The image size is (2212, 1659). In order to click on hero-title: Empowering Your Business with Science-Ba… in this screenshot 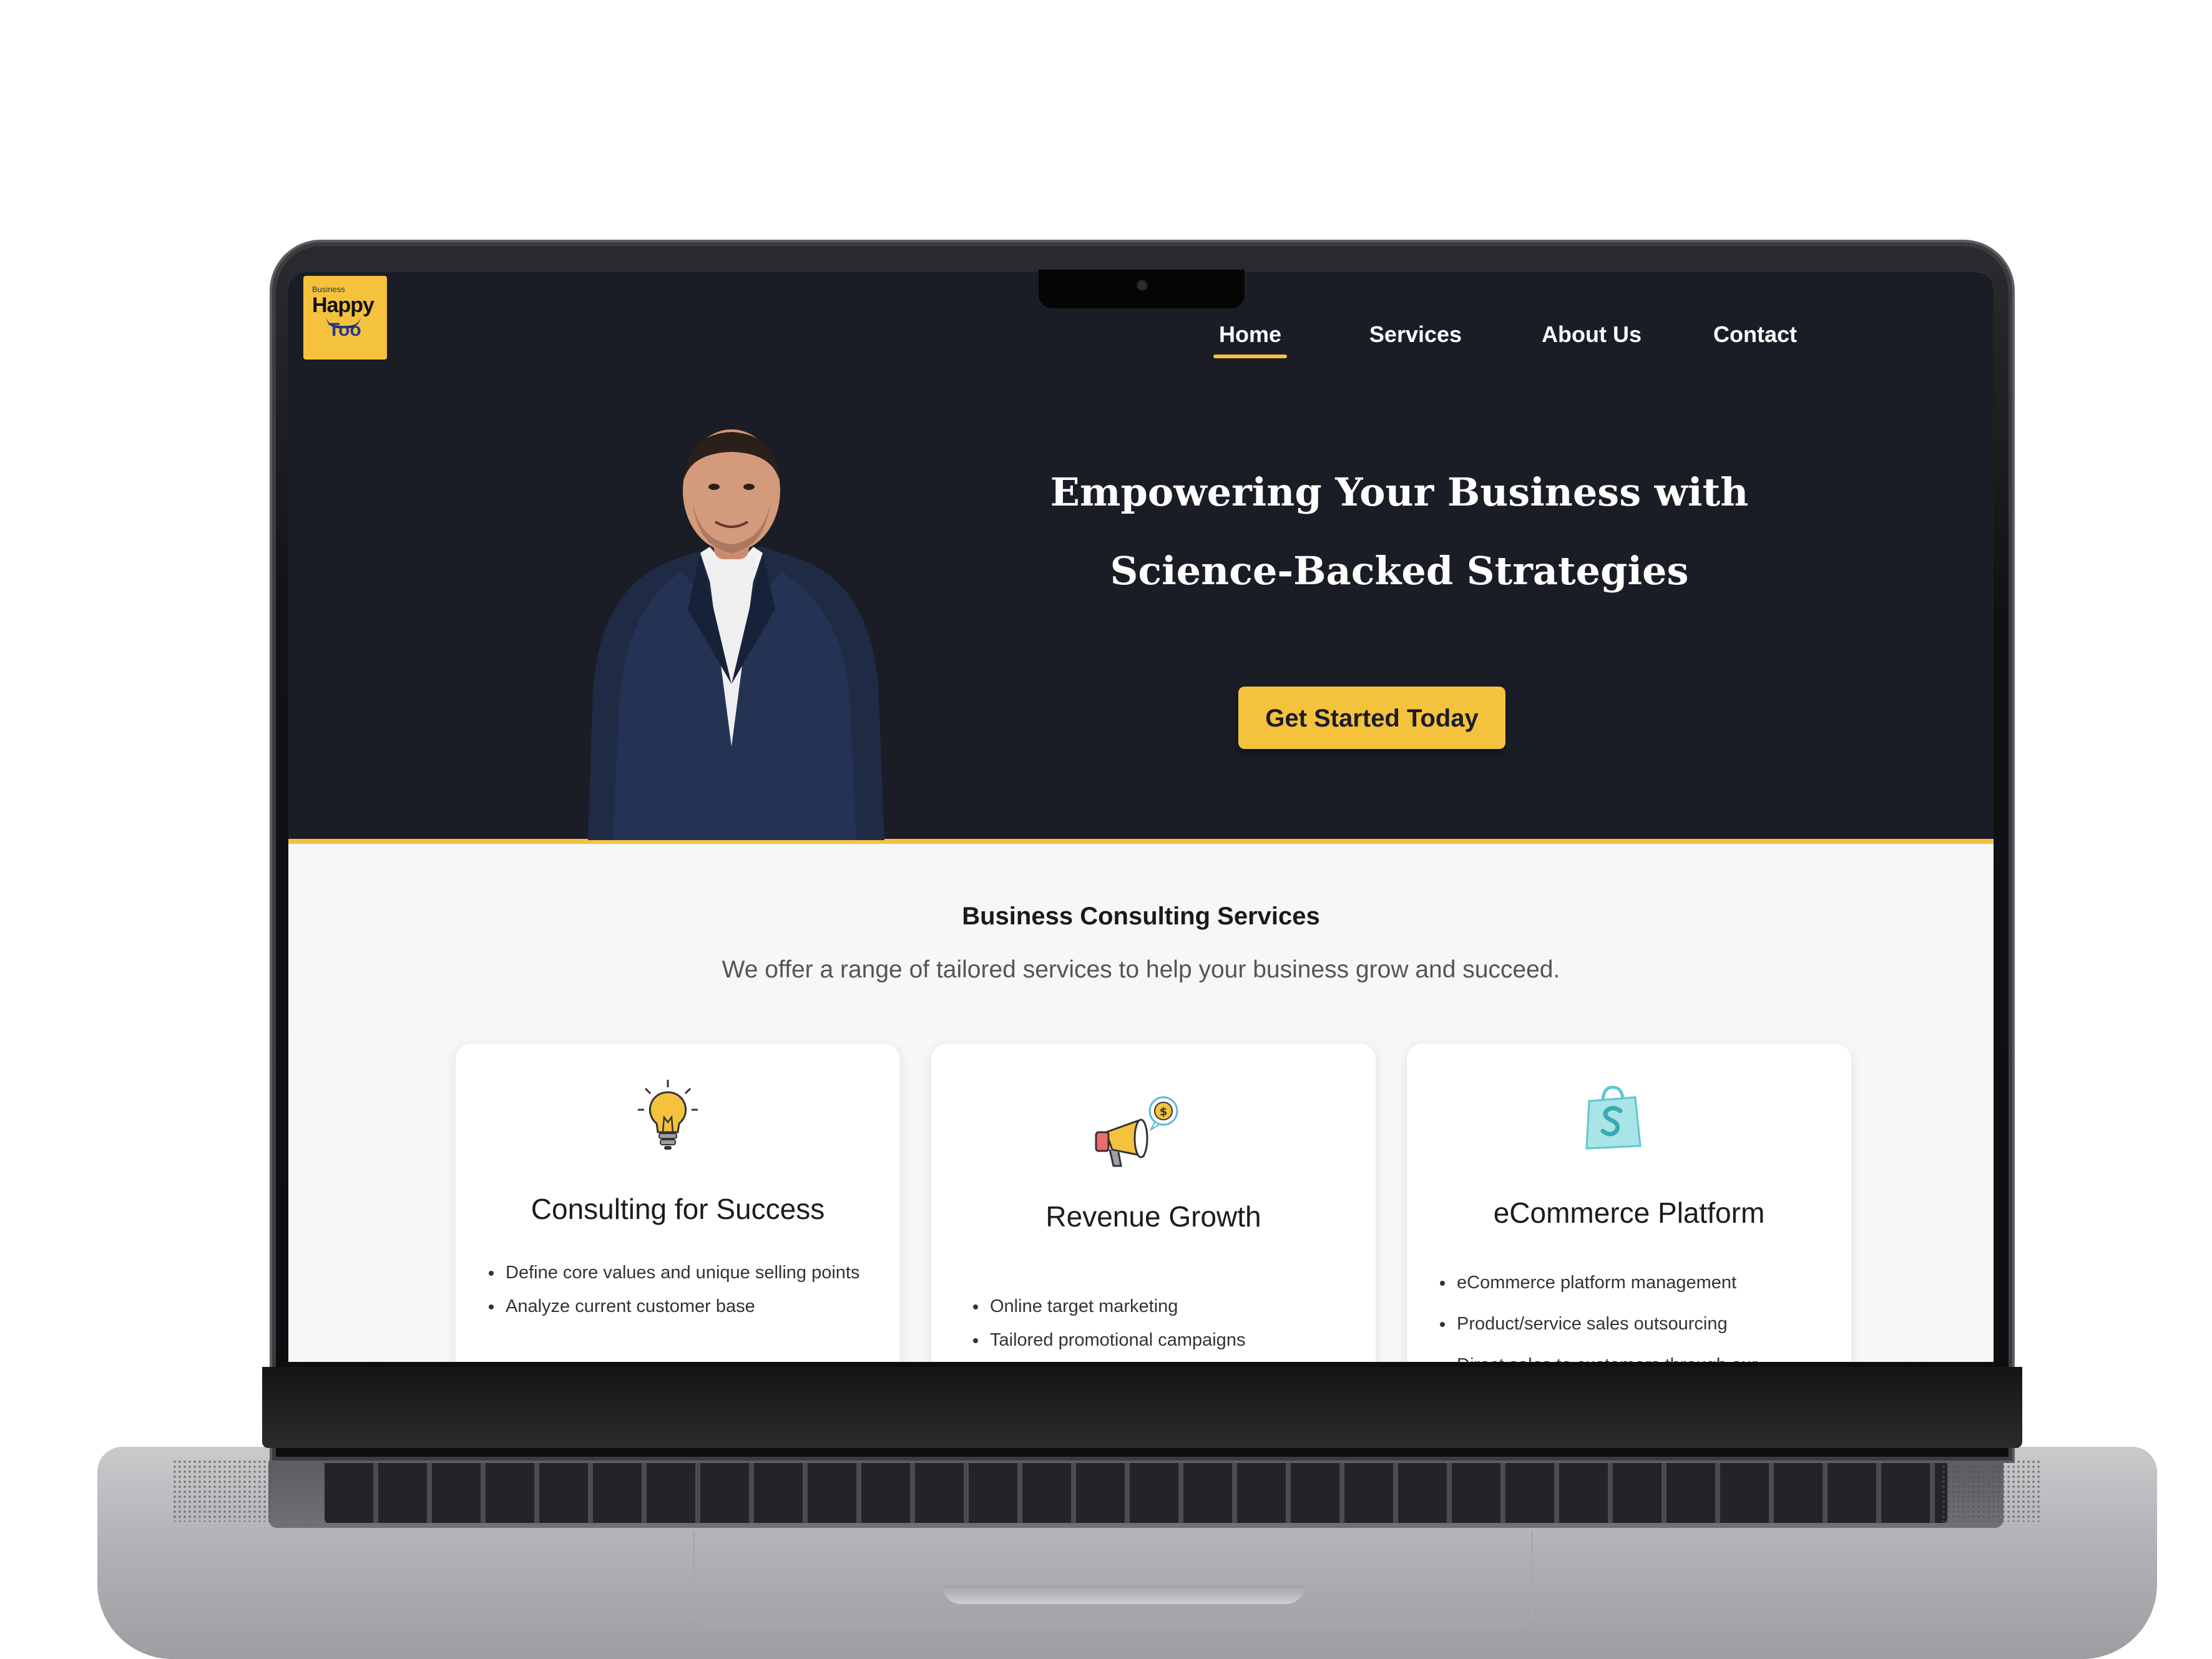, I will do `click(1399, 531)`.